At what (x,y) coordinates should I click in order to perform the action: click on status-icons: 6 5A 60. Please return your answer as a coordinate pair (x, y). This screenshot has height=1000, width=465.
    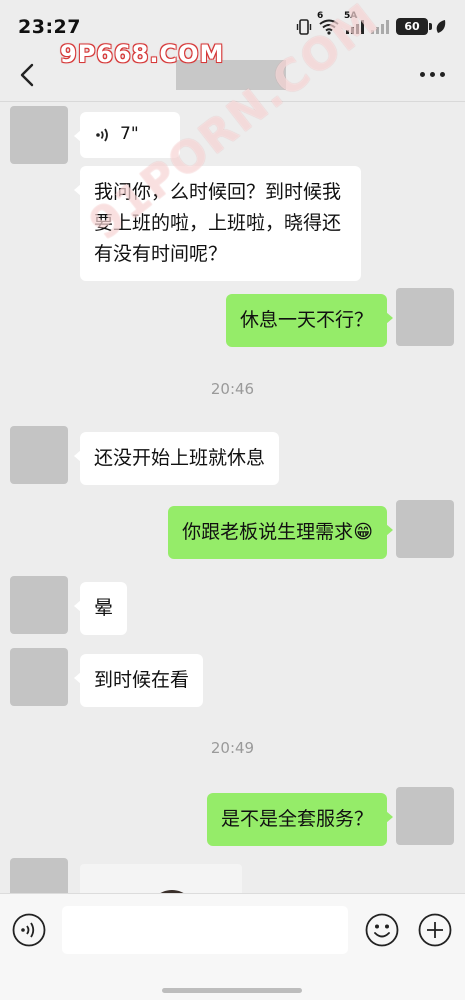
    Looking at the image, I should click on (371, 23).